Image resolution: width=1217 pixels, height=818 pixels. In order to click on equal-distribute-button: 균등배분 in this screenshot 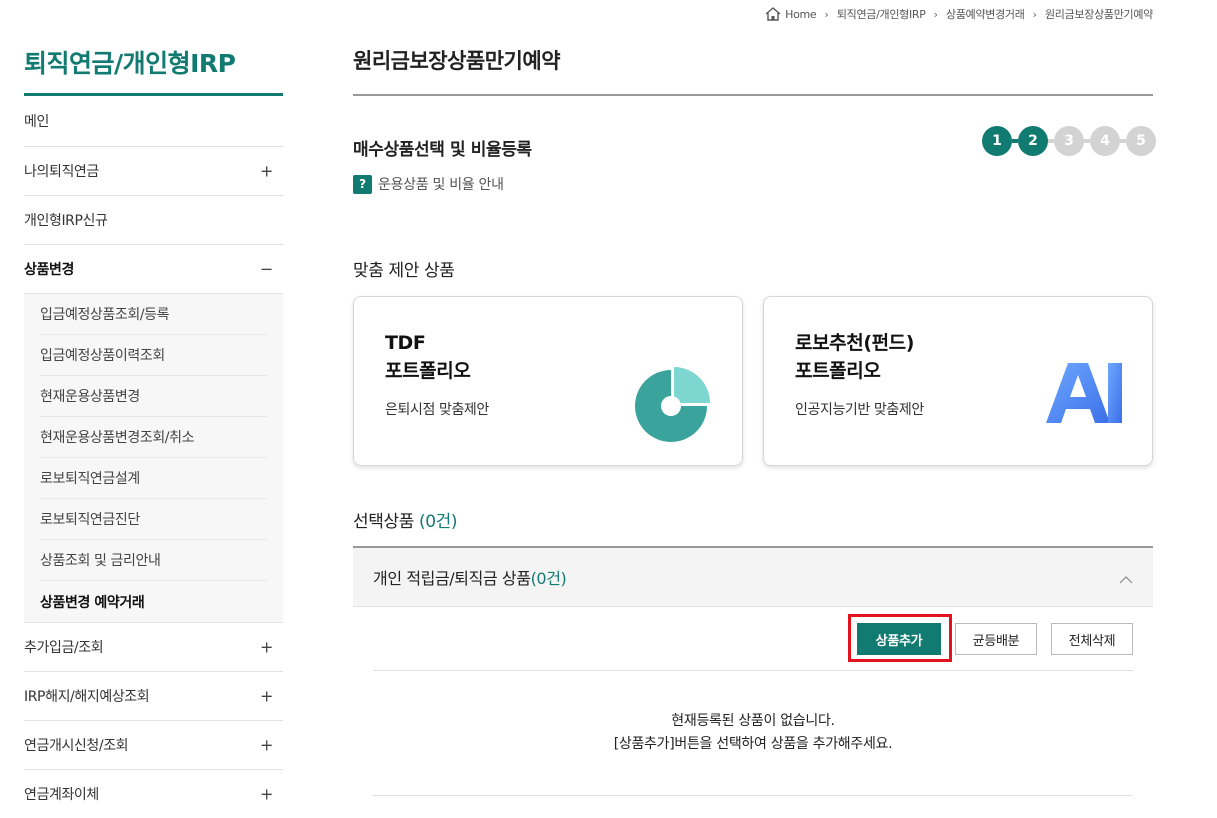, I will do `click(996, 639)`.